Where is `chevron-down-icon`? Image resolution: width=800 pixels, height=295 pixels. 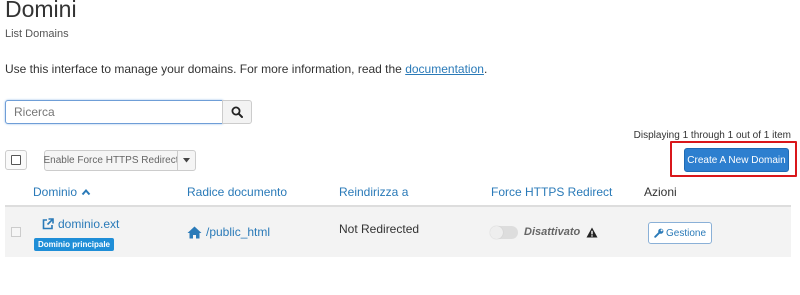
chevron-down-icon is located at coordinates (186, 160).